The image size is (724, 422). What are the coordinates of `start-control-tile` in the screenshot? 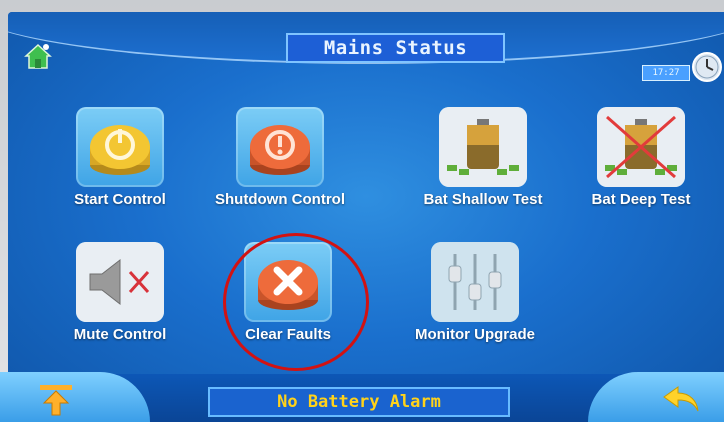 It's located at (120, 147).